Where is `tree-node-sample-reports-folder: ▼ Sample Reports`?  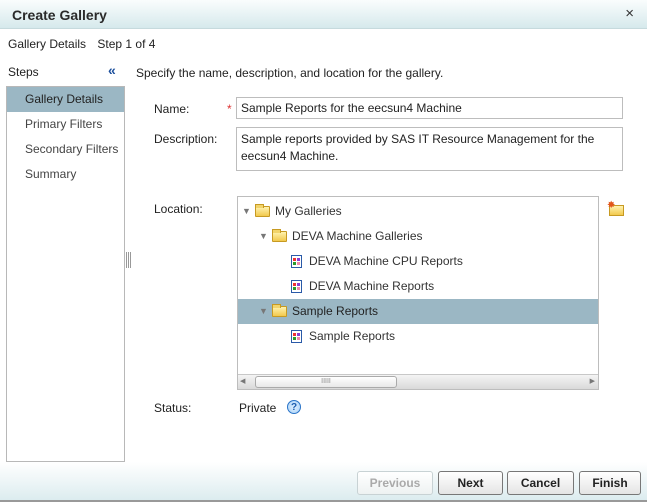 tree-node-sample-reports-folder: ▼ Sample Reports is located at coordinates (418, 311).